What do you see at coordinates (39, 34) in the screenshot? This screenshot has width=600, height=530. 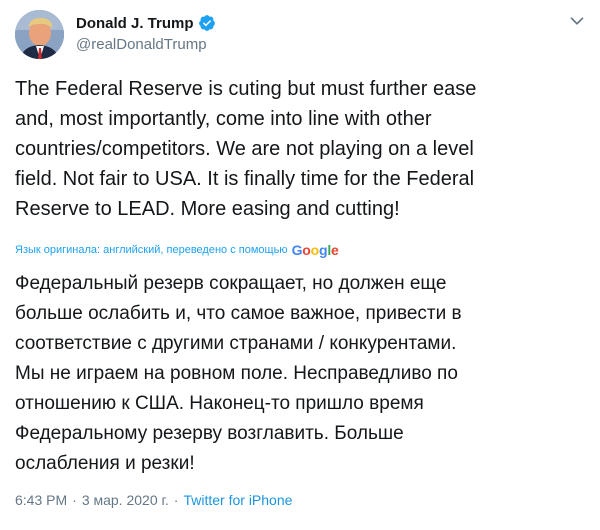 I see `avatar` at bounding box center [39, 34].